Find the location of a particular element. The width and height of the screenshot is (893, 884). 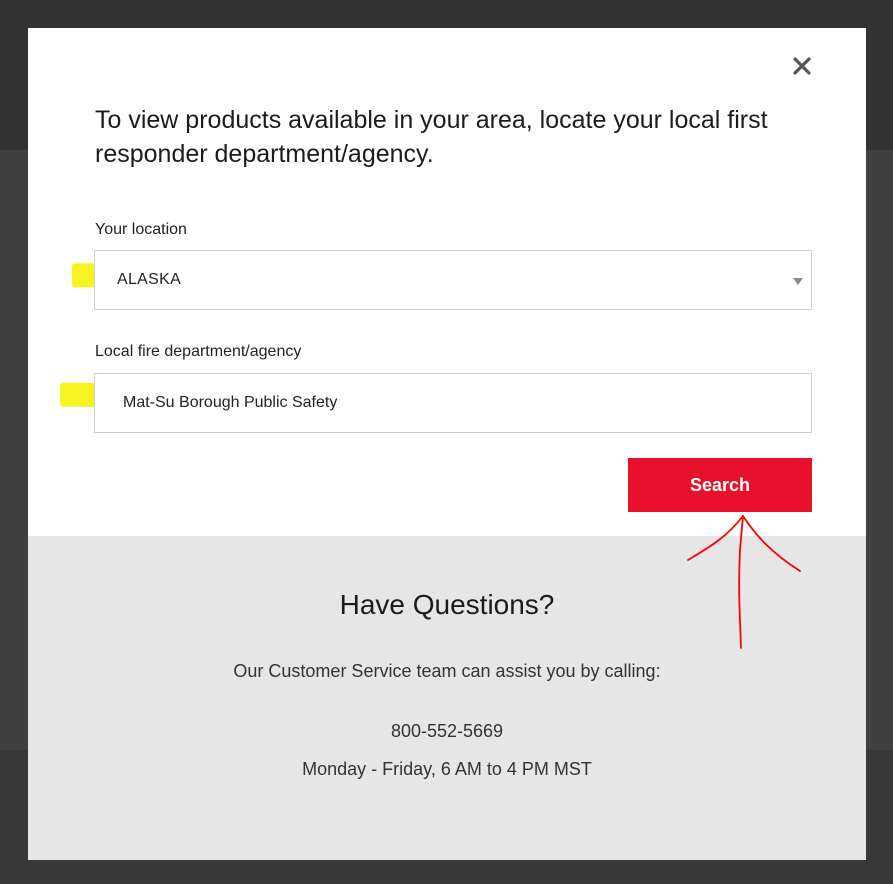

department-input is located at coordinates (453, 403).